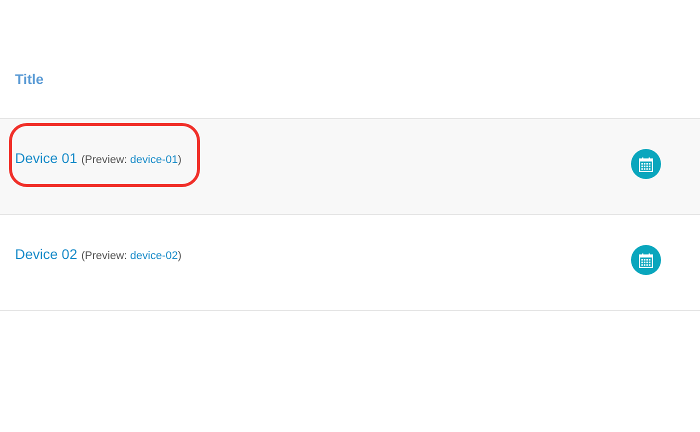 Image resolution: width=700 pixels, height=432 pixels. I want to click on preview-note: (Preview: device-02), so click(131, 256).